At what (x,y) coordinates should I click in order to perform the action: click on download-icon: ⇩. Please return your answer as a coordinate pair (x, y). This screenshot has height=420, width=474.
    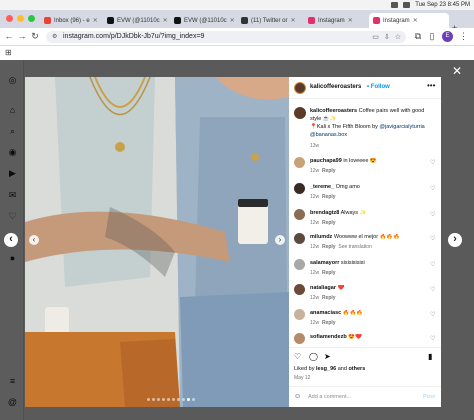
    Looking at the image, I should click on (387, 37).